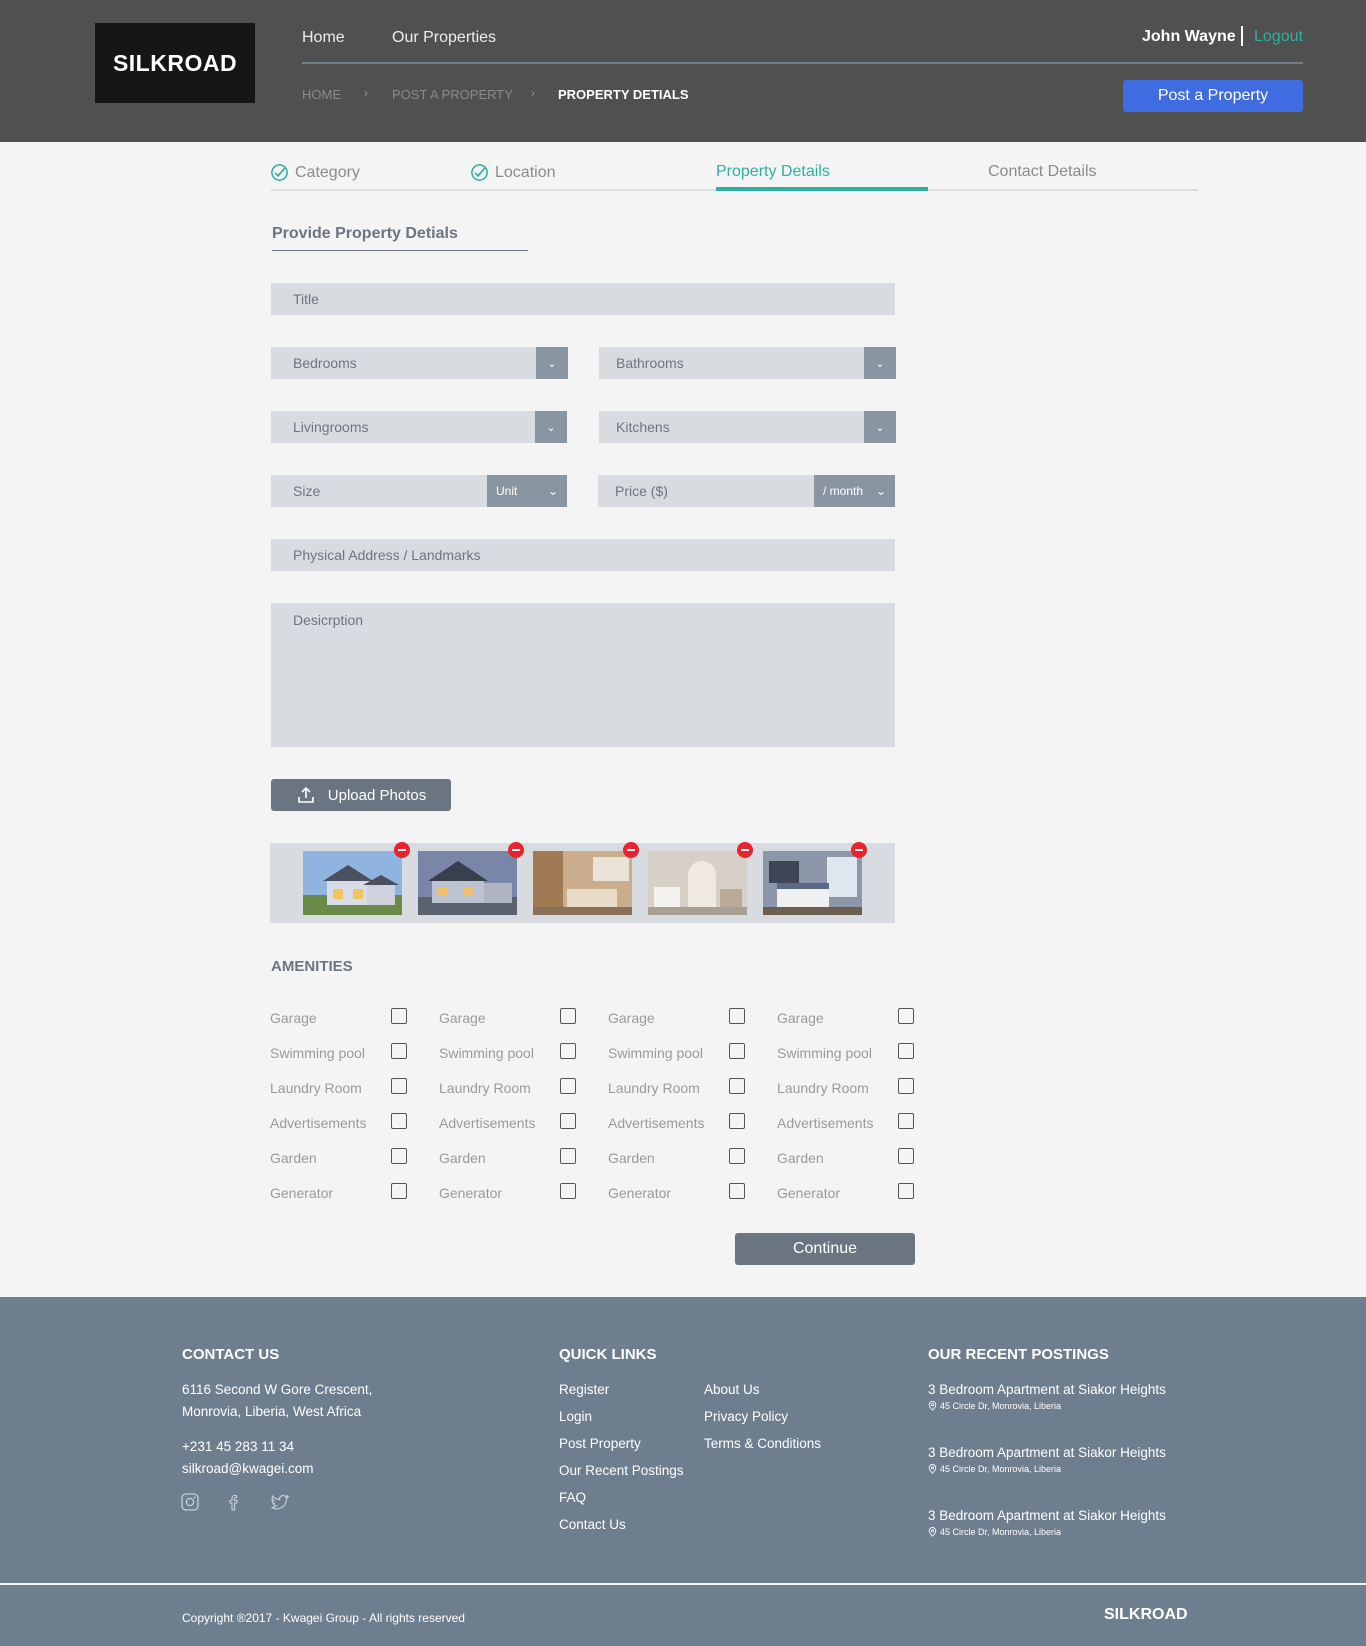 The width and height of the screenshot is (1366, 1646). I want to click on photo-thumbnail-bedroom, so click(812, 883).